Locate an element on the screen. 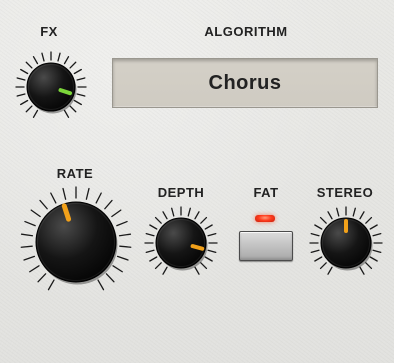  rate-knob-body is located at coordinates (76, 242).